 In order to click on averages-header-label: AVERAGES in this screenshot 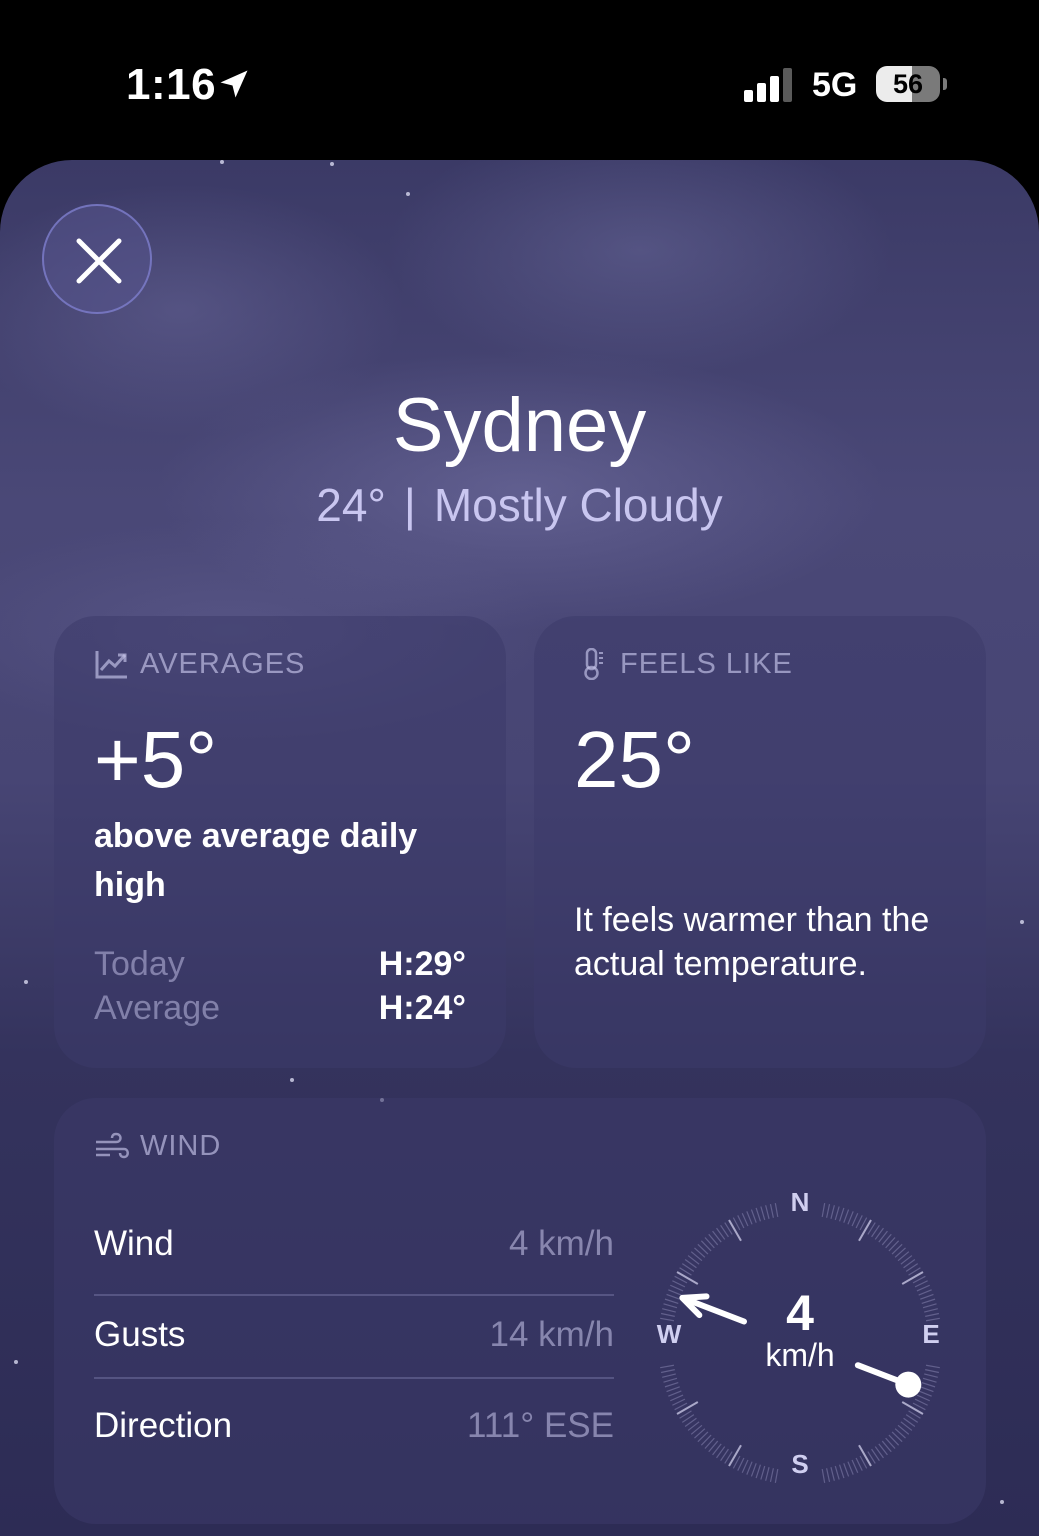, I will do `click(223, 663)`.